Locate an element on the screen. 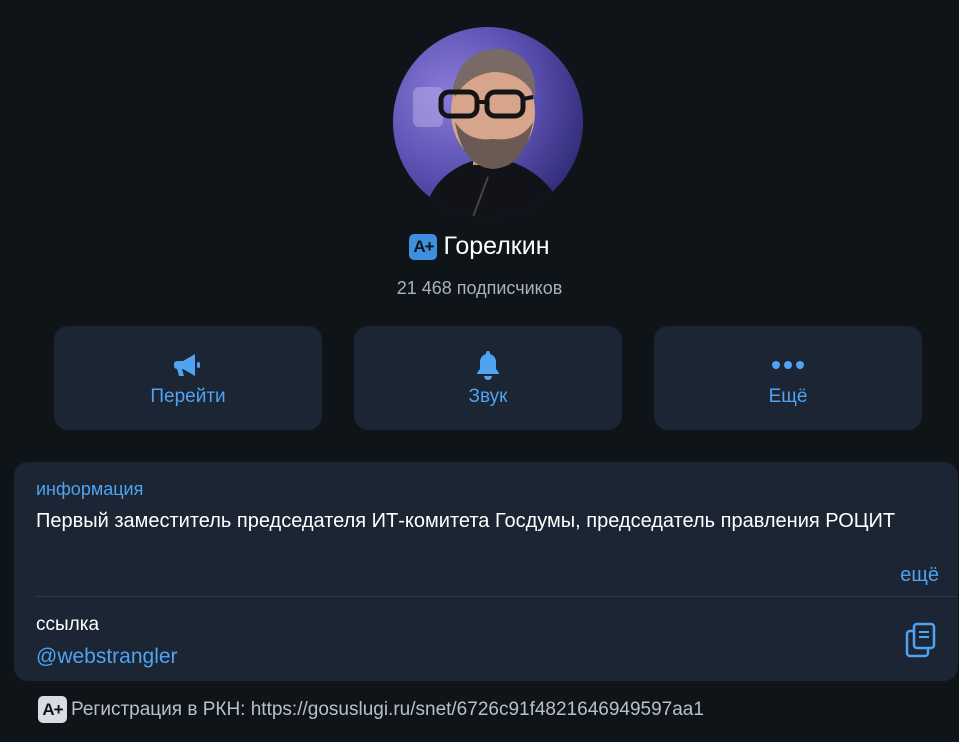 This screenshot has width=959, height=742. channel-title: A+ Горелкин is located at coordinates (479, 246).